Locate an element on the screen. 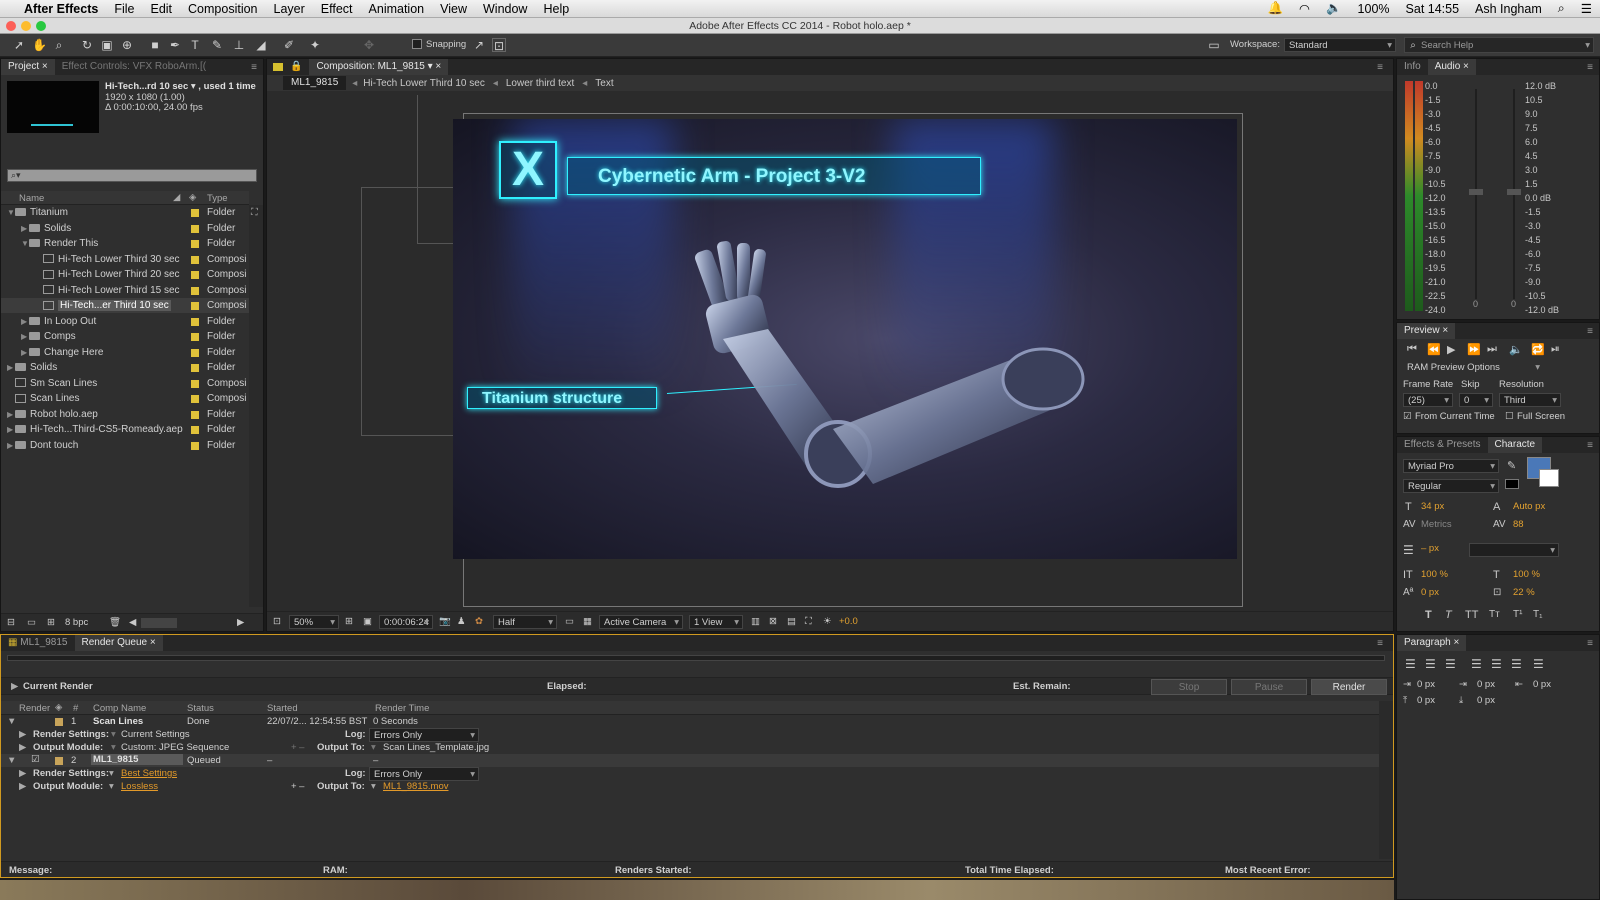 This screenshot has height=900, width=1600. from-current-time-checkbox: ☑ is located at coordinates (1407, 416).